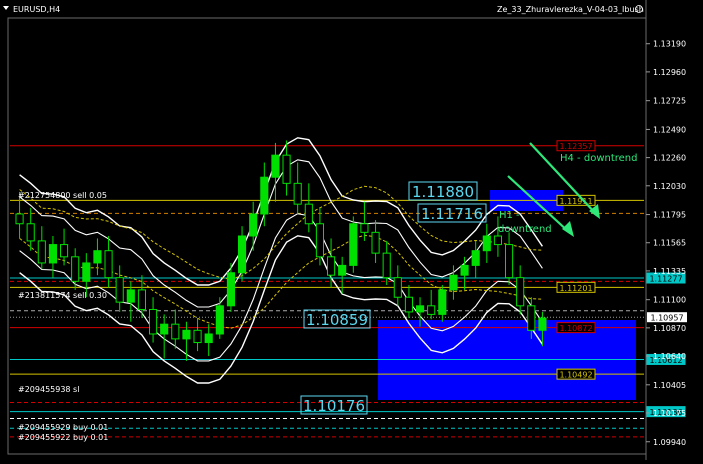 This screenshot has width=703, height=464. I want to click on level-tag-3: 1.11201, so click(575, 288).